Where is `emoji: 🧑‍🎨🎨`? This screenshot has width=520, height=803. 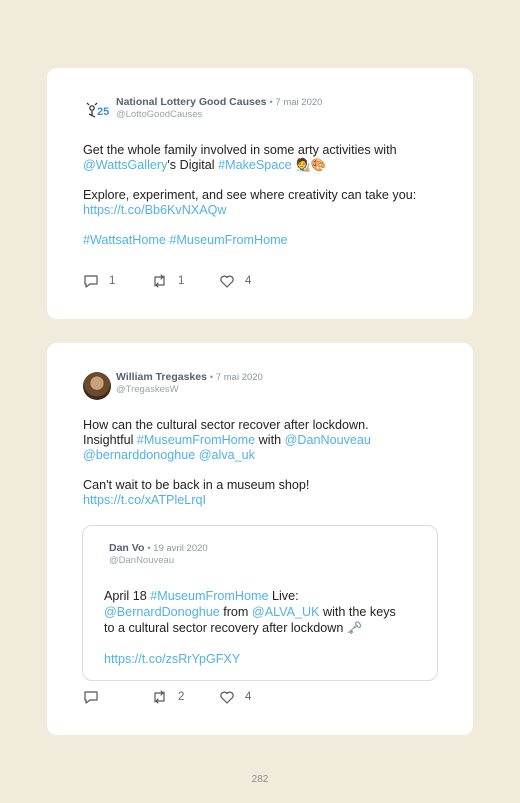 emoji: 🧑‍🎨🎨 is located at coordinates (309, 165).